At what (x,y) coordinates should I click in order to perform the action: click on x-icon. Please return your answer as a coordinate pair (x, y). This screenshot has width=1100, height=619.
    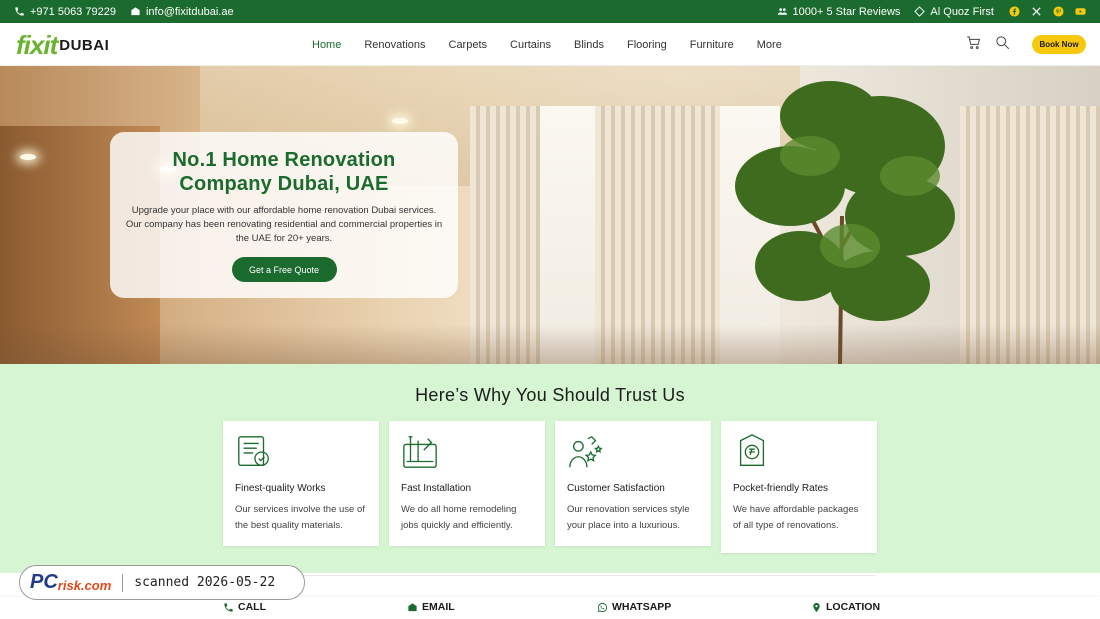
    Looking at the image, I should click on (1036, 12).